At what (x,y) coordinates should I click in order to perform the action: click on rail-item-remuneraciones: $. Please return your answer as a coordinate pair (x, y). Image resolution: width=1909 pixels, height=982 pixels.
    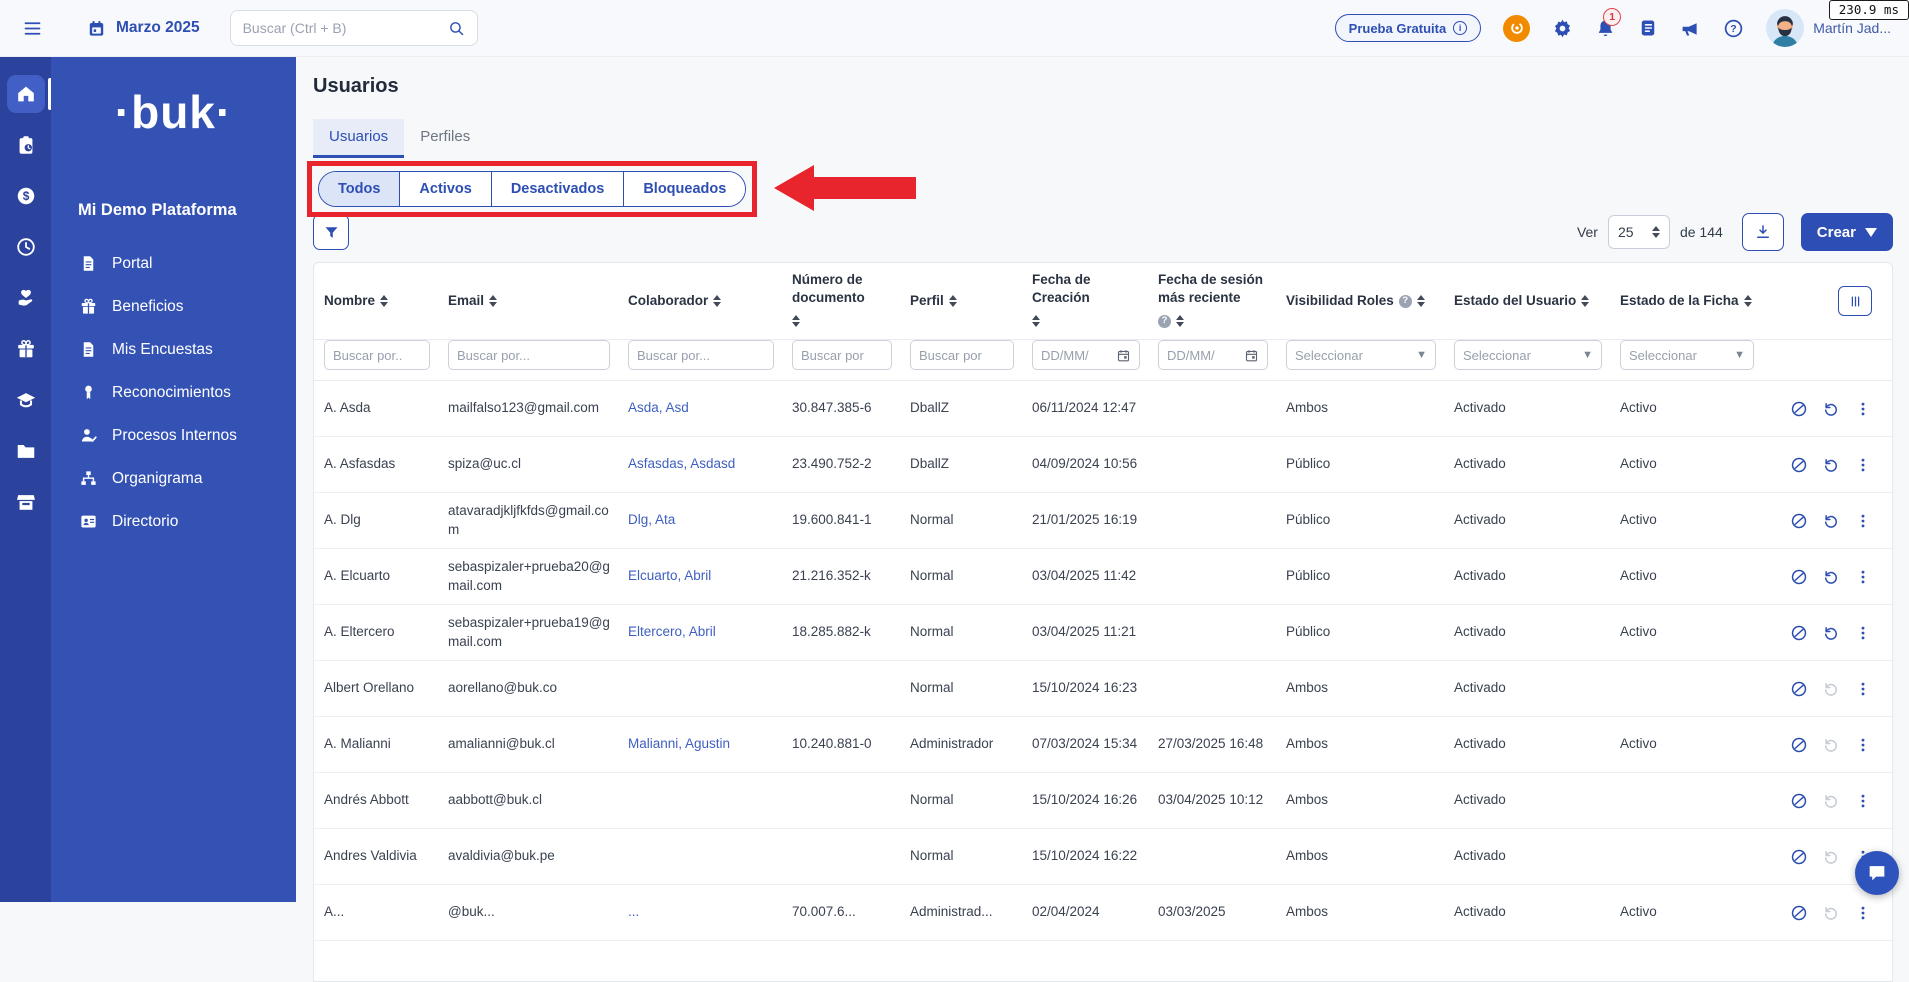
    Looking at the image, I should click on (26, 196).